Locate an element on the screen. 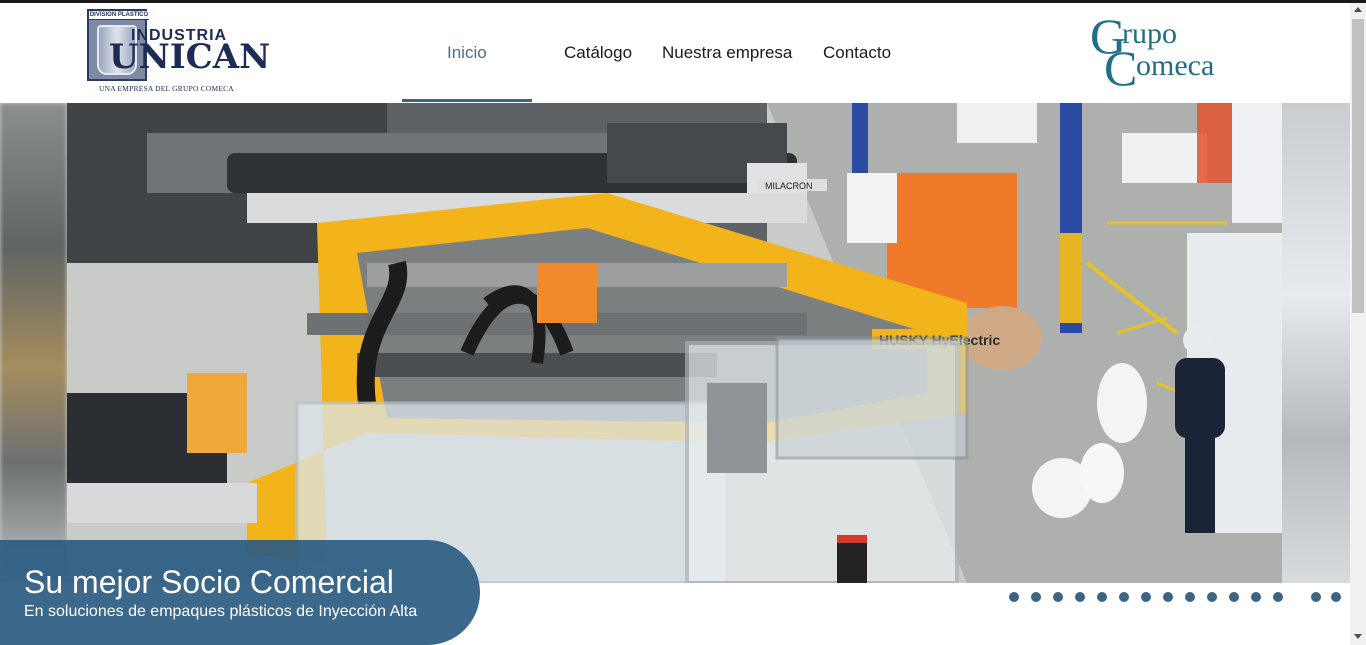 The width and height of the screenshot is (1366, 645). scroll-thumb is located at coordinates (1358, 166).